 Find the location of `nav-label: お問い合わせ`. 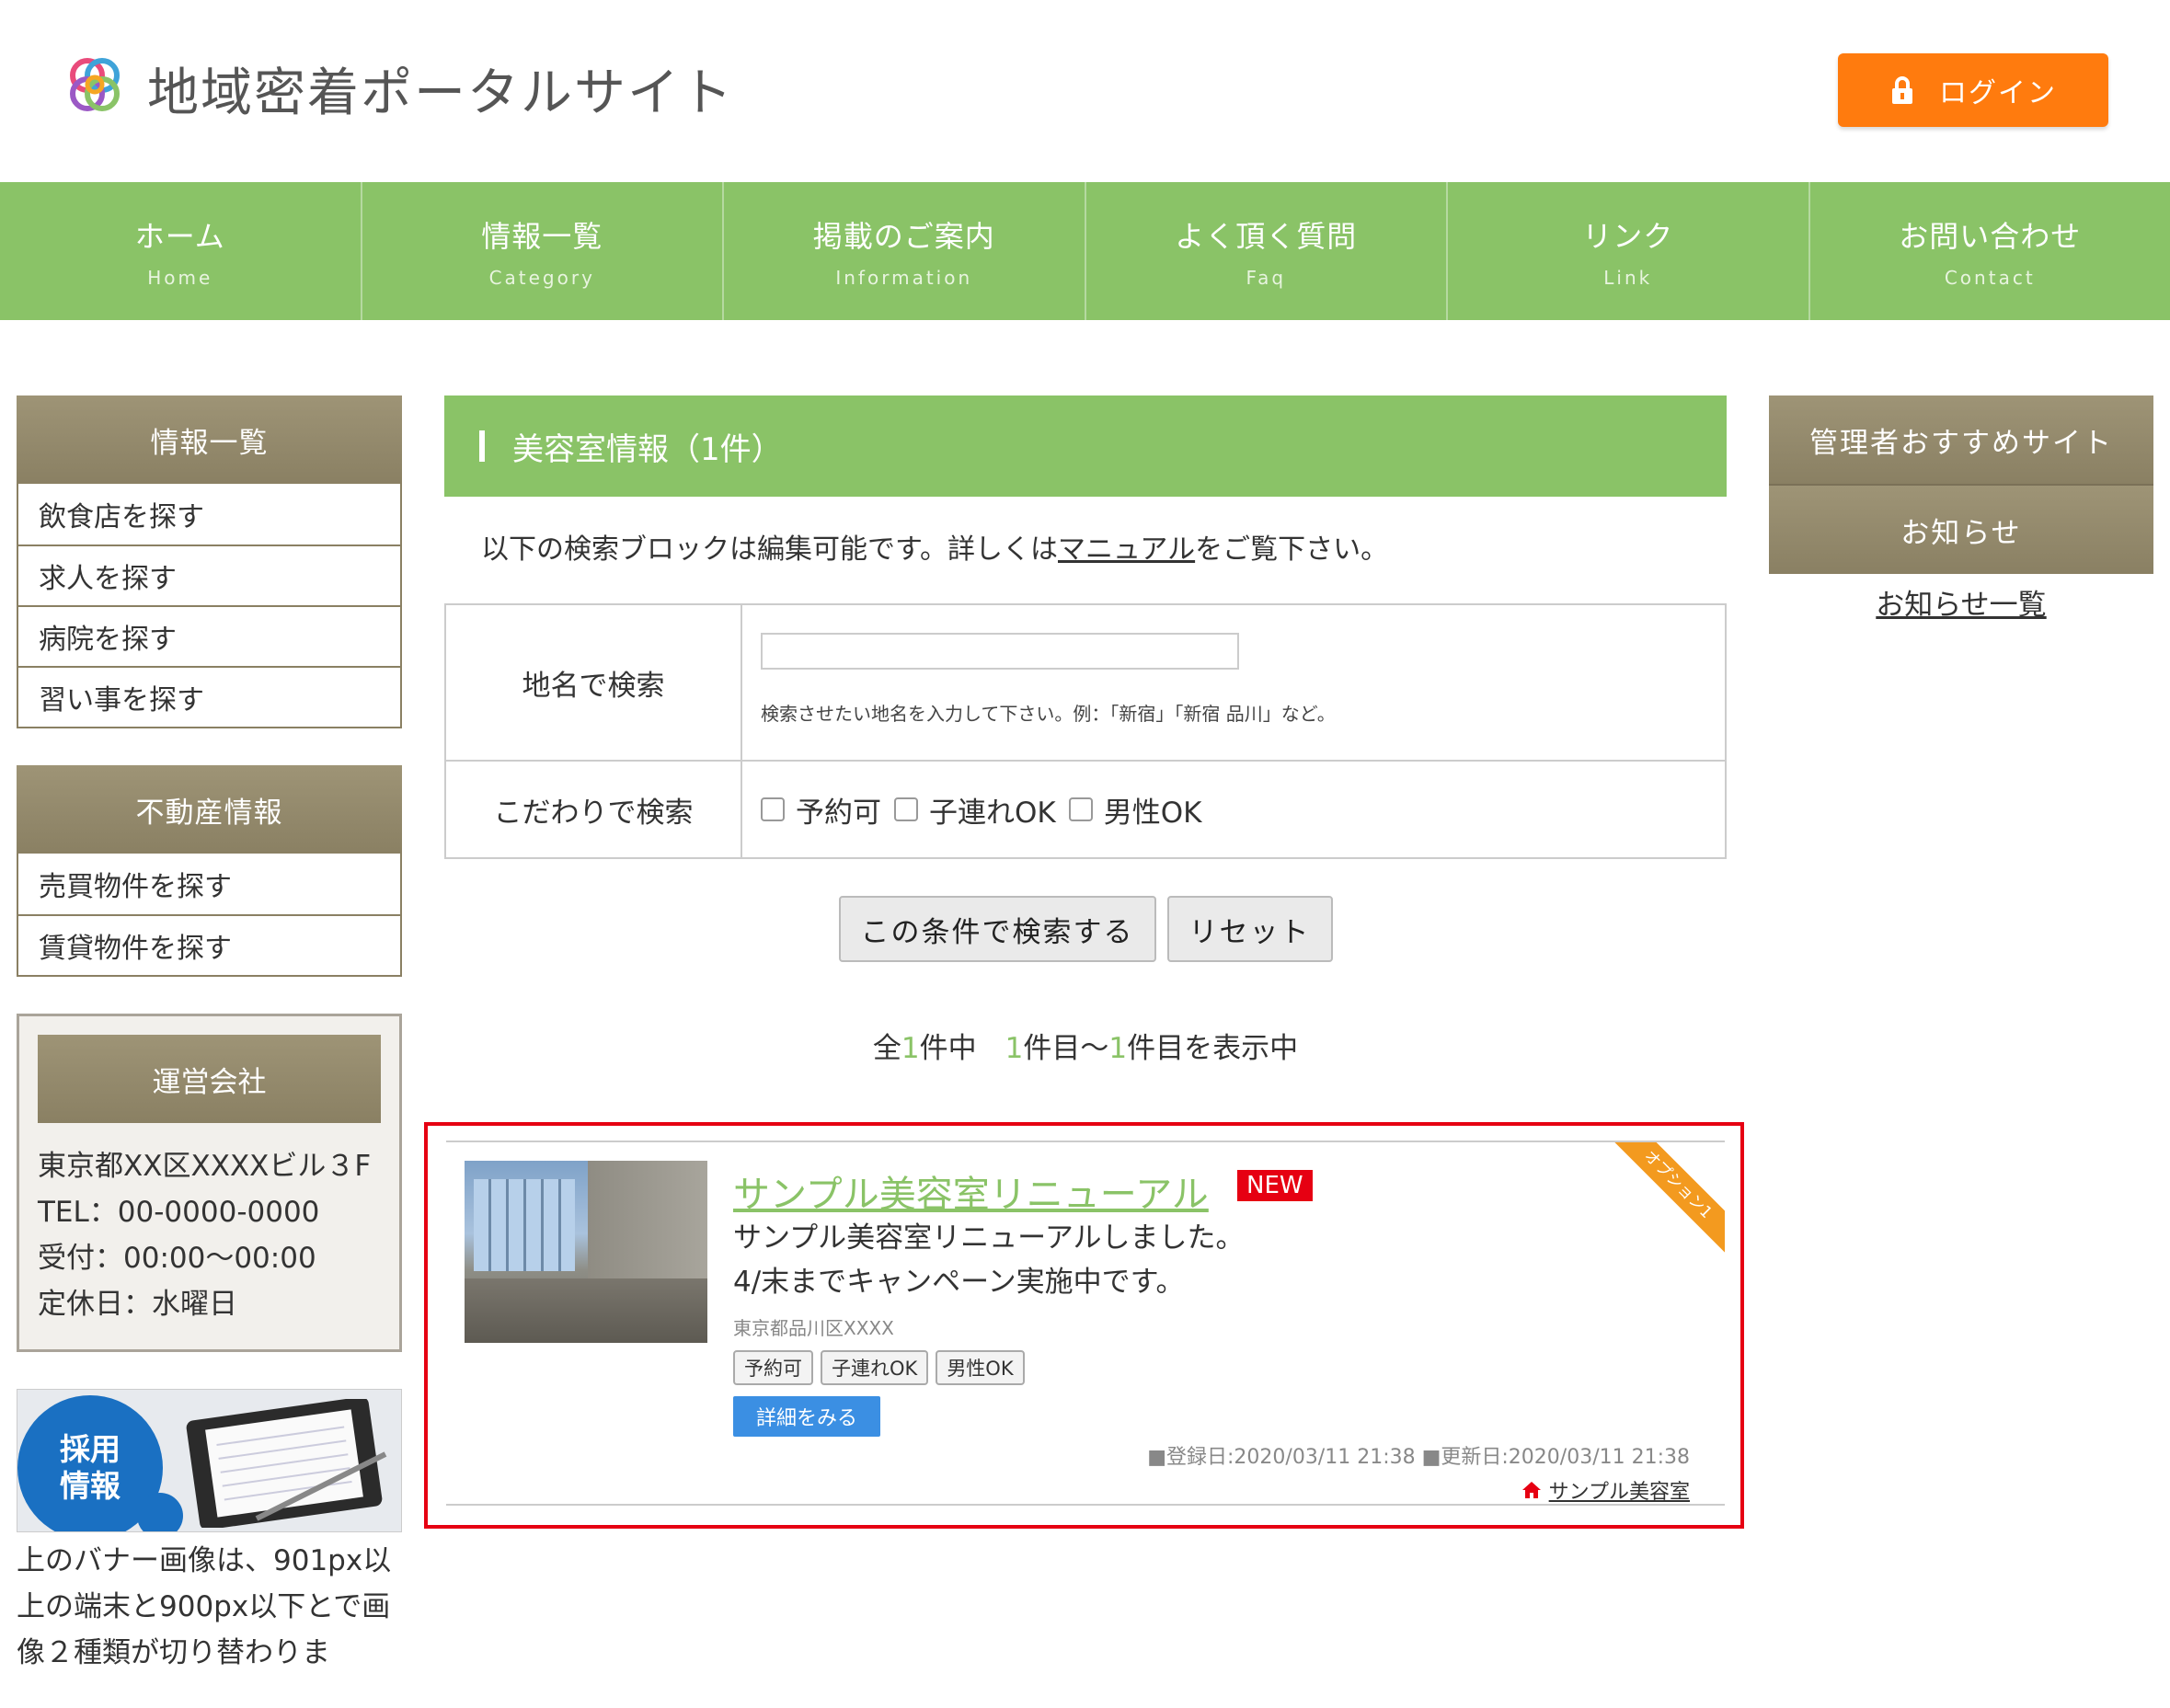

nav-label: お問い合わせ is located at coordinates (1990, 236).